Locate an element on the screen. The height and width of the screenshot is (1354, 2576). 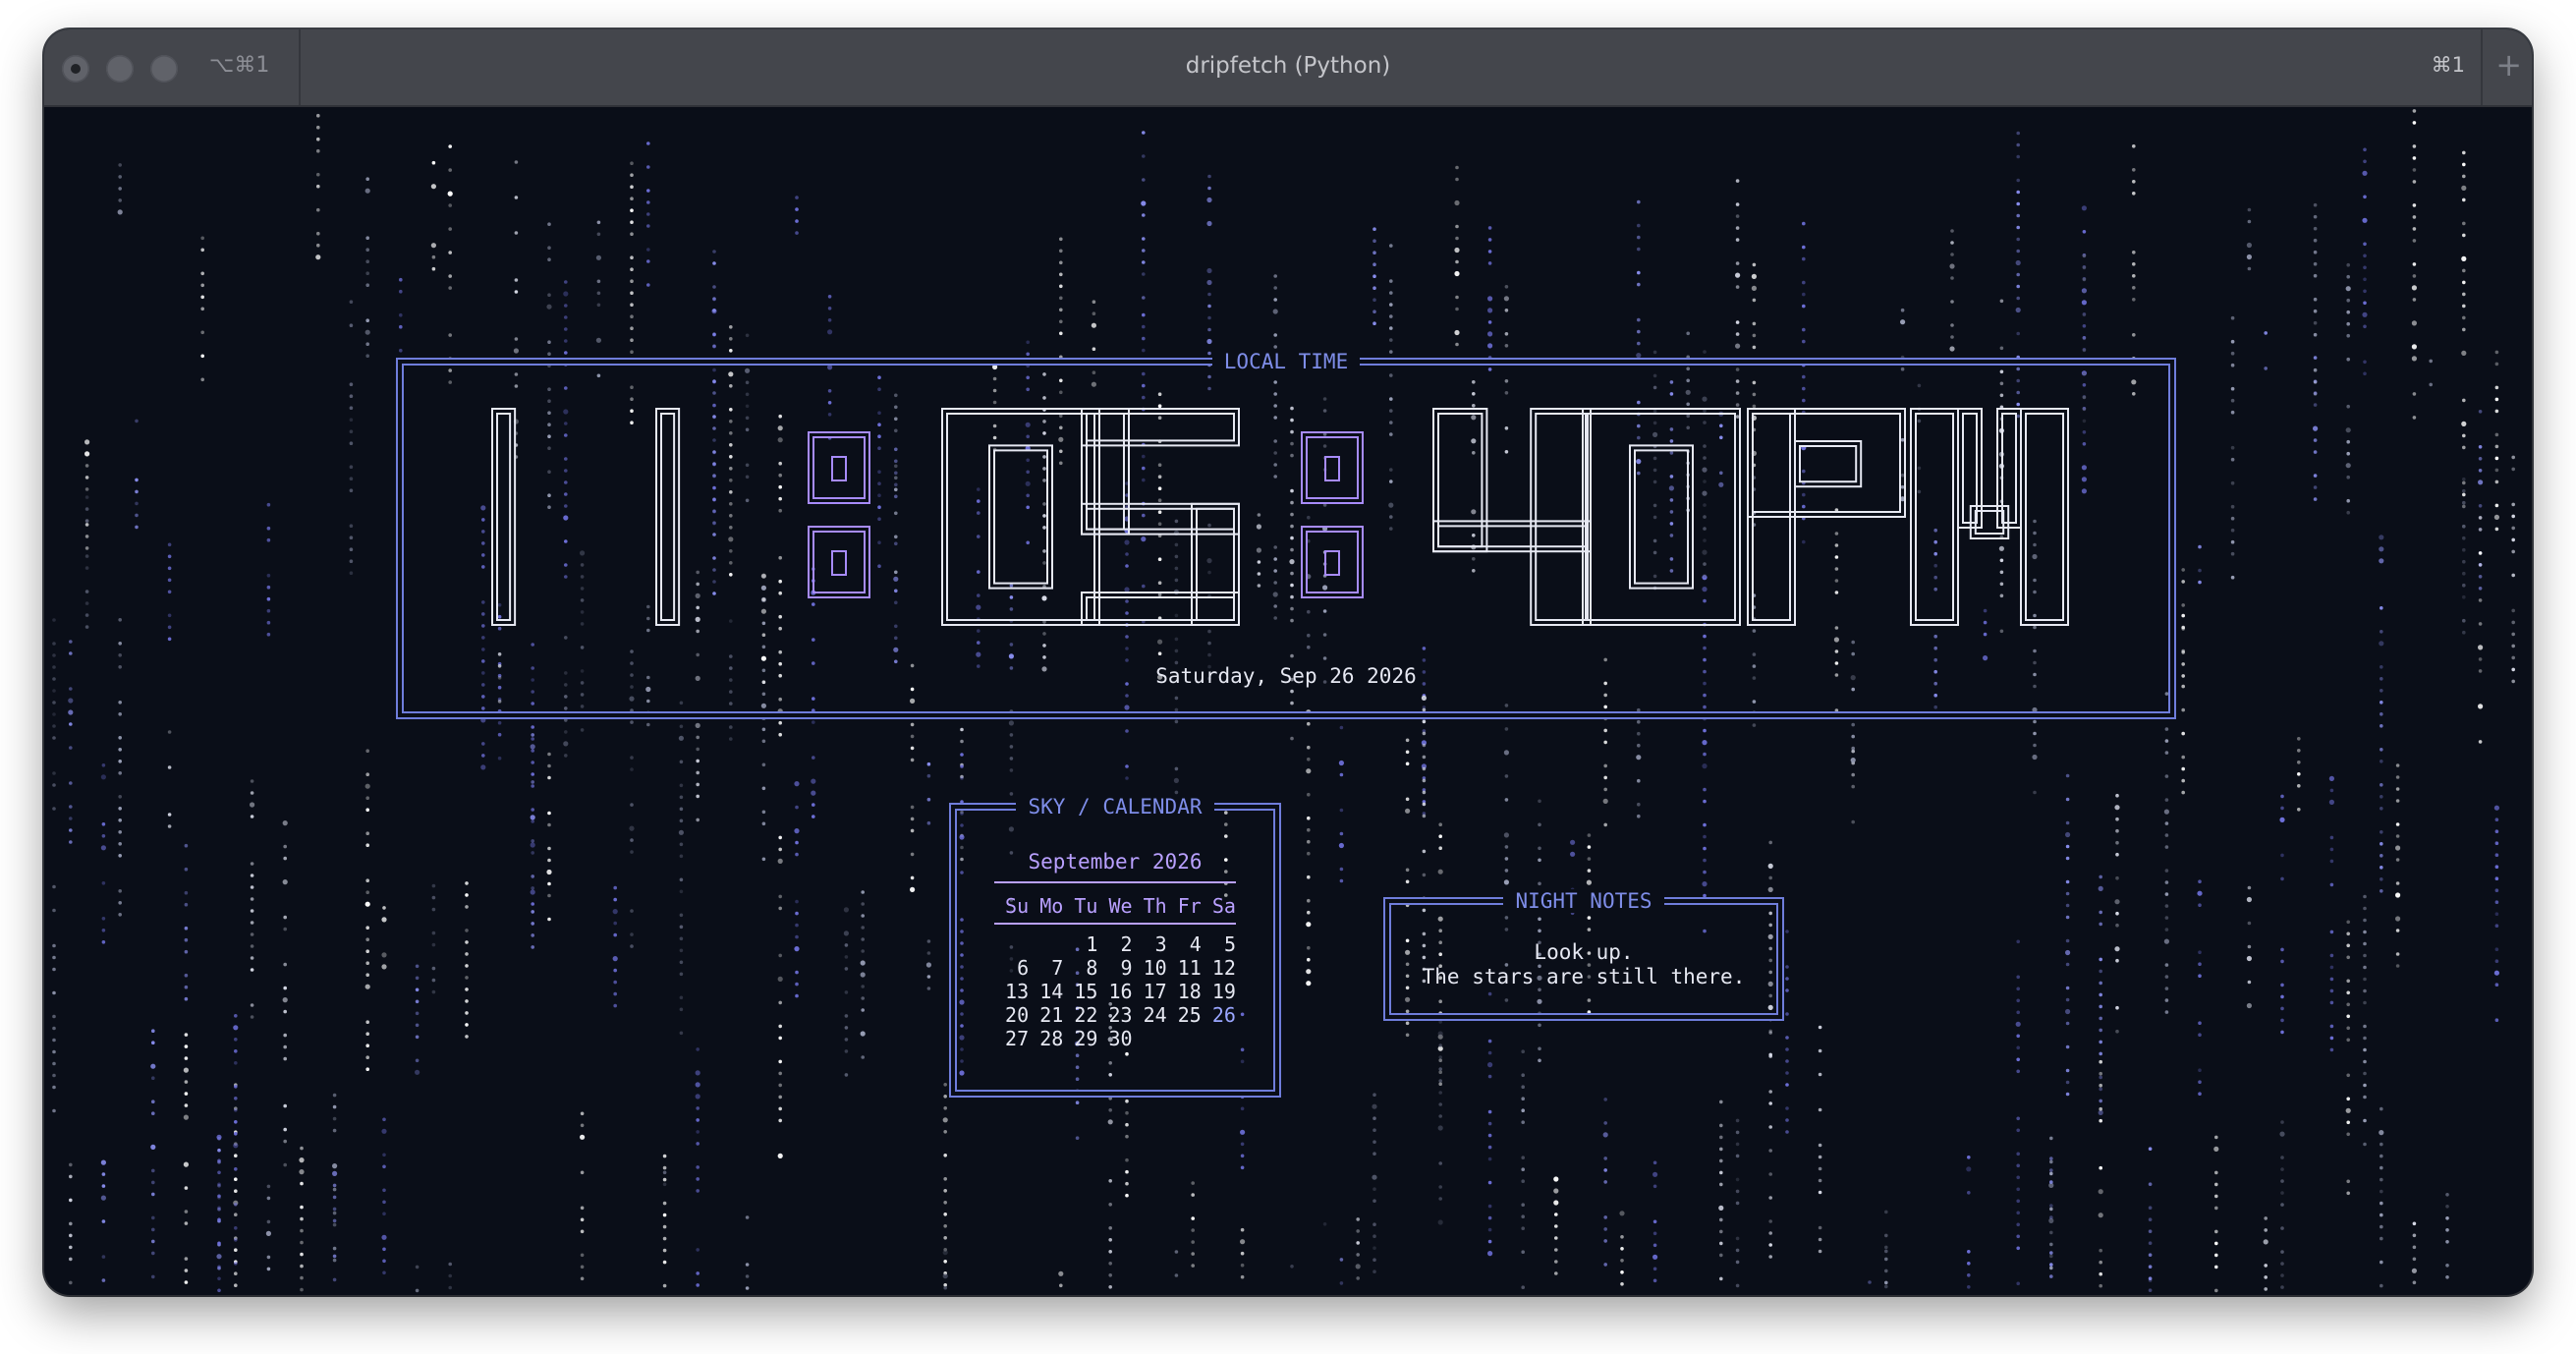
calendar-day: 16 is located at coordinates (1114, 991).